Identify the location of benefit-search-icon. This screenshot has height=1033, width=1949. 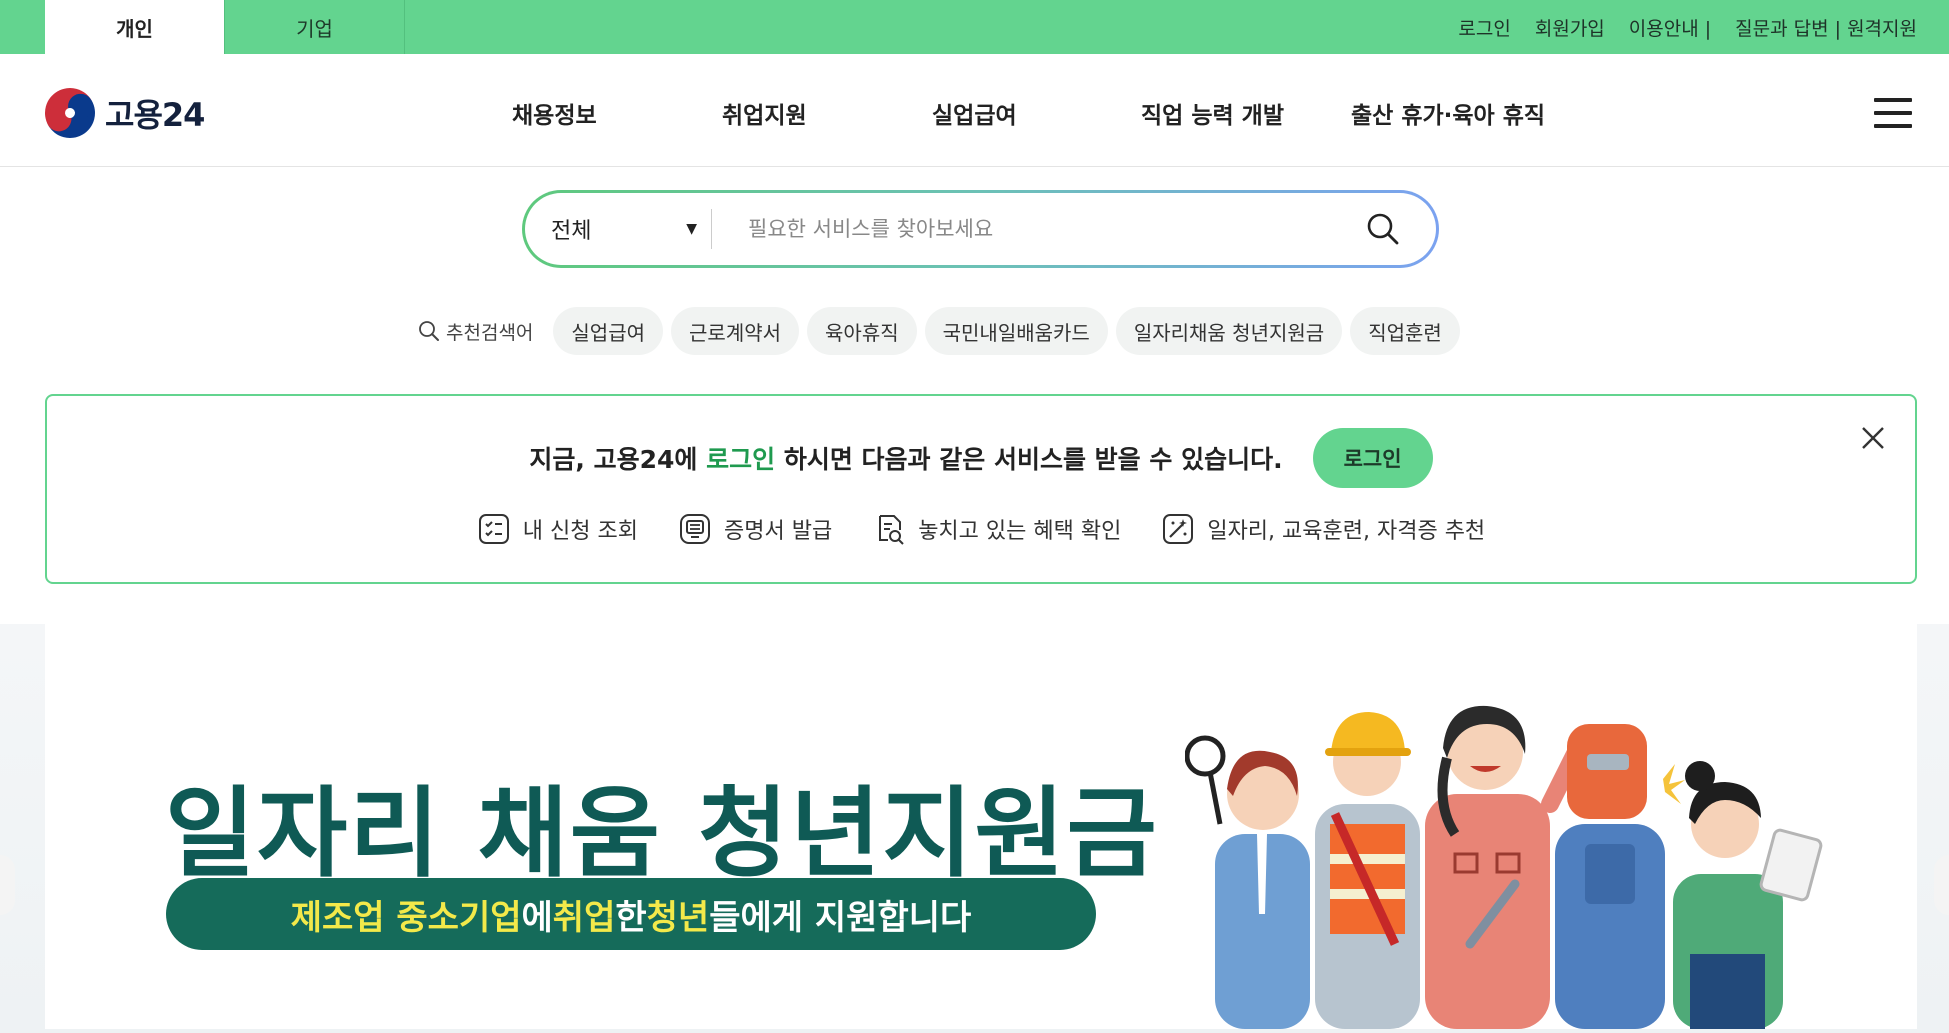
(891, 530).